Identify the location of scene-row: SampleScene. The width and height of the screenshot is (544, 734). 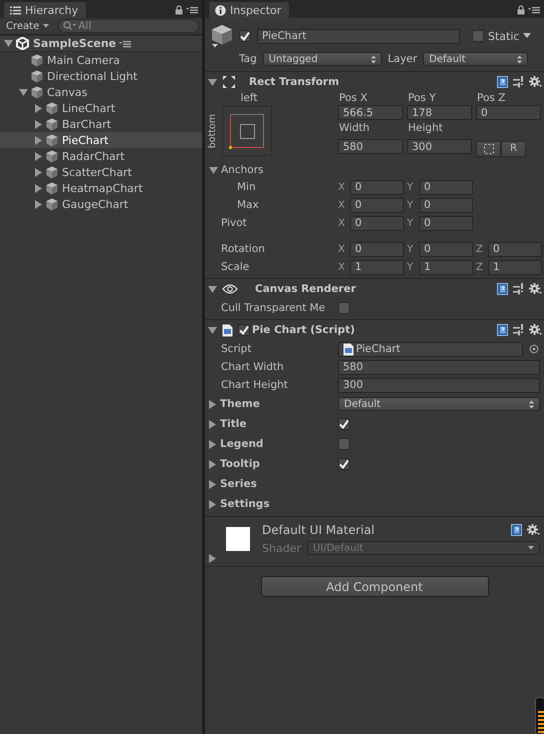
(101, 43).